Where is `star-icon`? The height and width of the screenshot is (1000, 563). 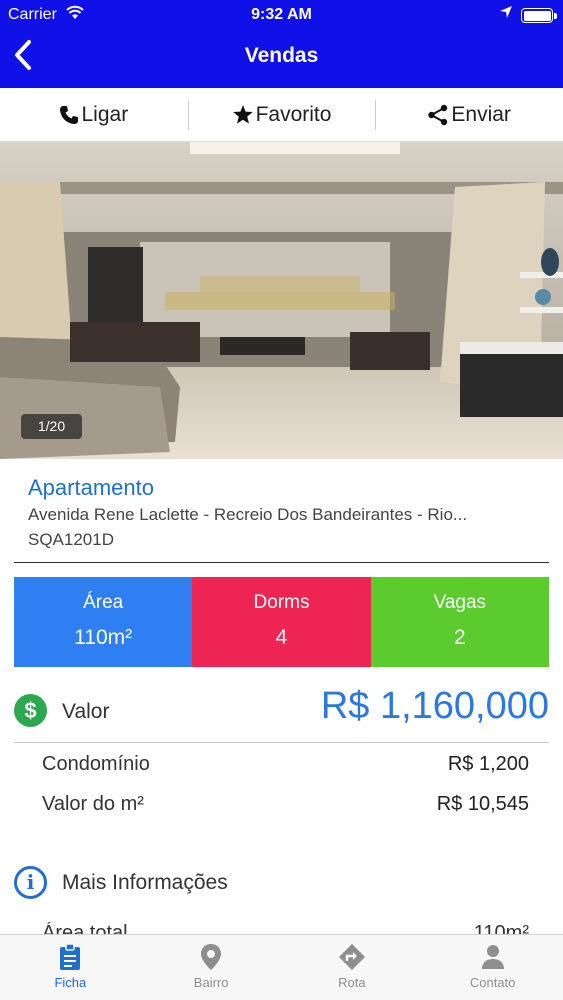 star-icon is located at coordinates (242, 114).